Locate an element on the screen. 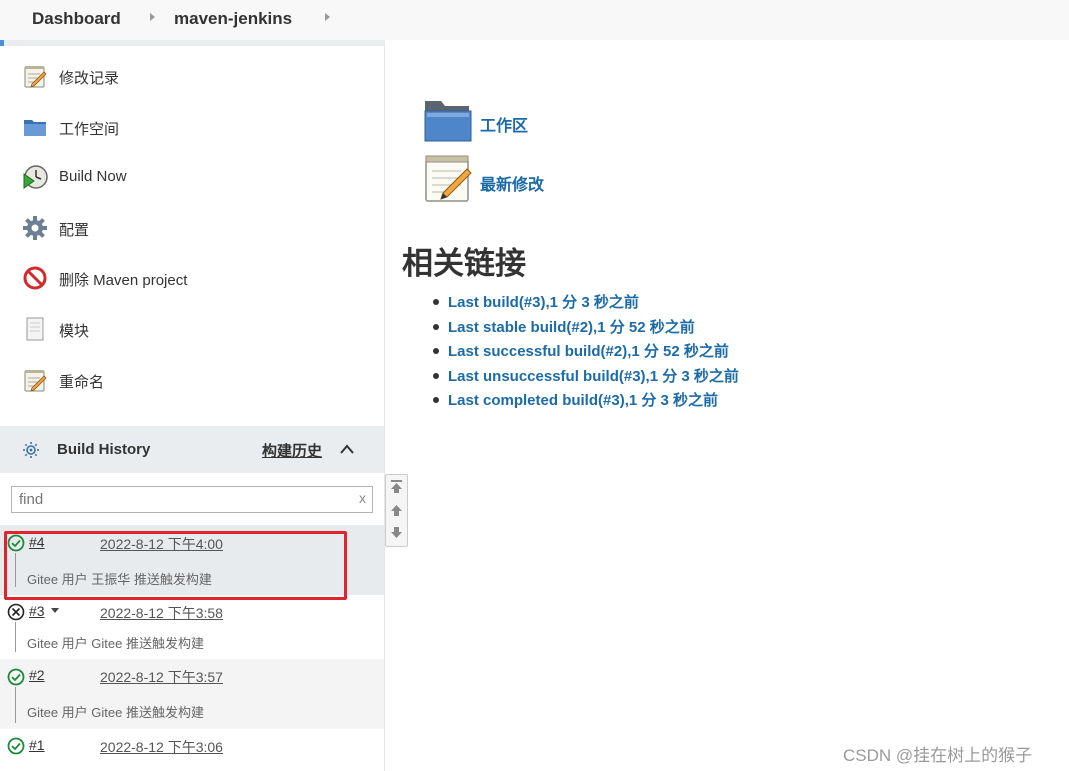 This screenshot has height=771, width=1069. build-search-box: x is located at coordinates (192, 499).